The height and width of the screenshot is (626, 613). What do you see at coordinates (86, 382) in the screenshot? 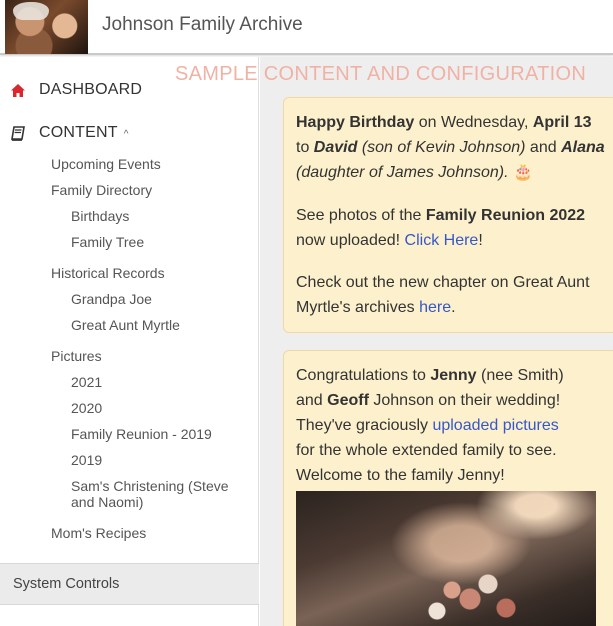
I see `nav-2021: 2021` at bounding box center [86, 382].